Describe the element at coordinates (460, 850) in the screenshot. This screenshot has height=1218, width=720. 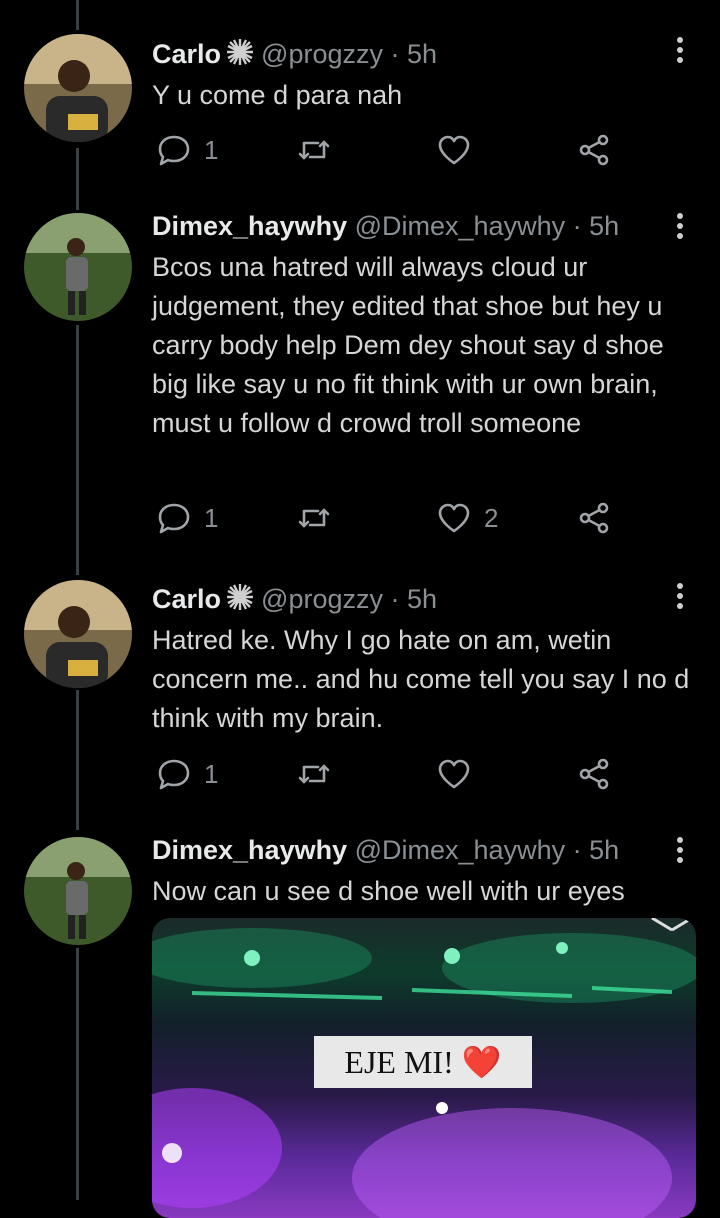
I see `author-handle: @Dimex_haywhy` at that location.